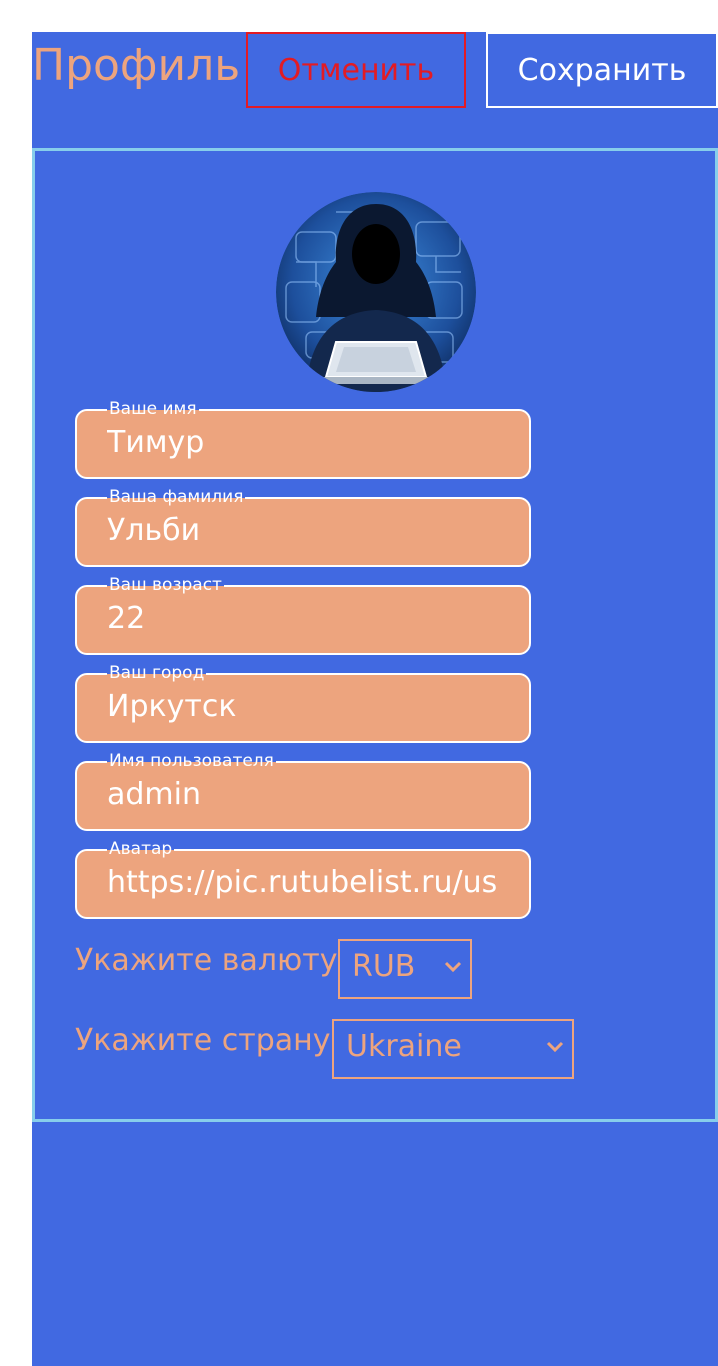 The image size is (718, 1366). What do you see at coordinates (206, 960) in the screenshot?
I see `currency-label: Укажите валюту` at bounding box center [206, 960].